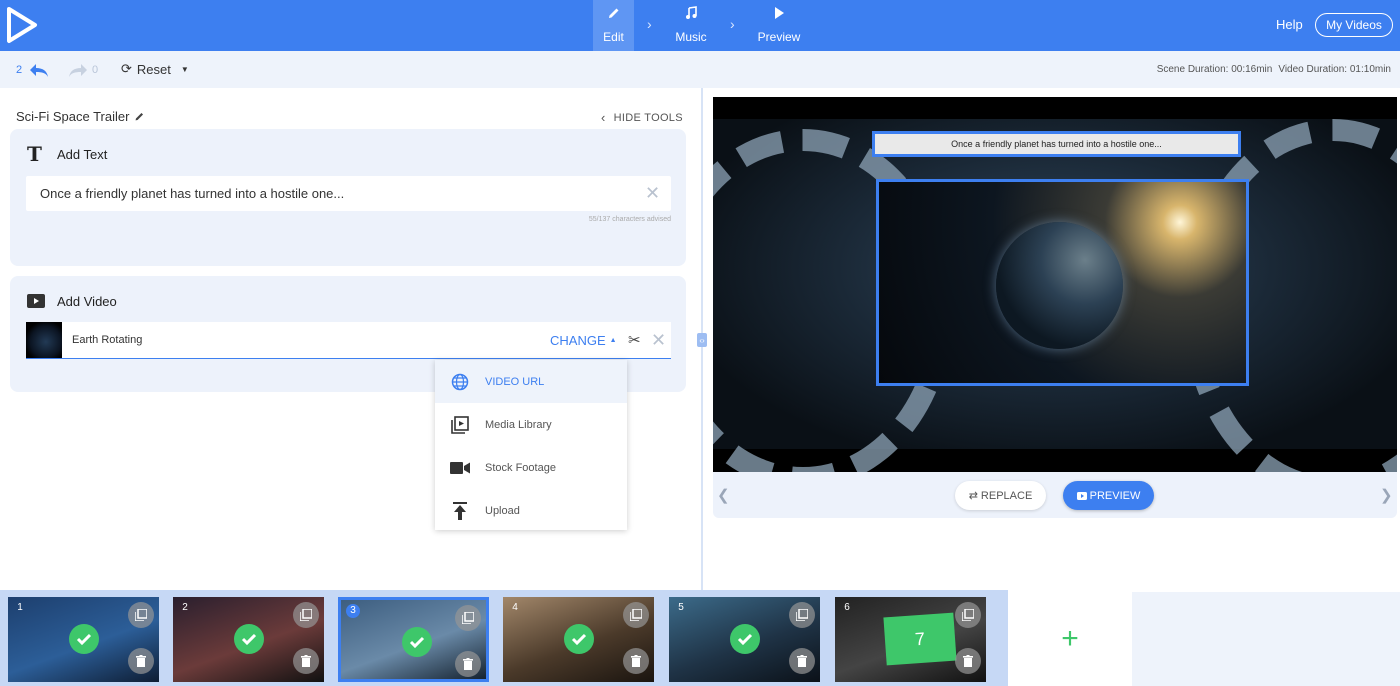  I want to click on plus-icon: +, so click(1070, 638).